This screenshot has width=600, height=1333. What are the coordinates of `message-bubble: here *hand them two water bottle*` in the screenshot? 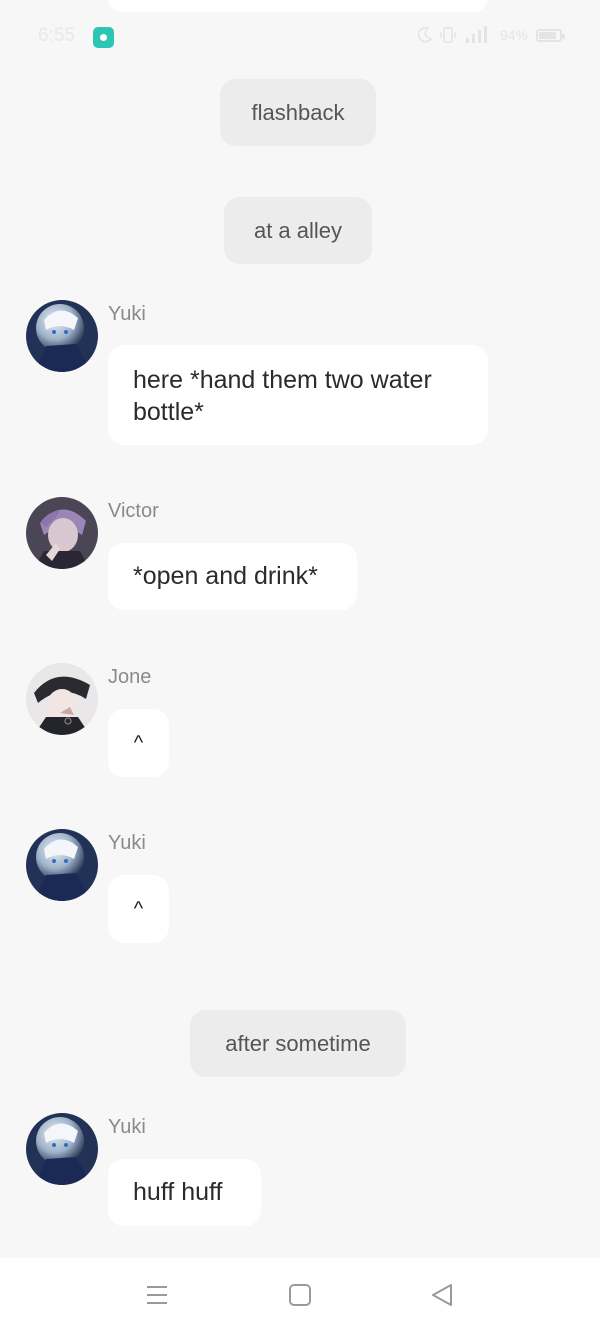 It's located at (298, 395).